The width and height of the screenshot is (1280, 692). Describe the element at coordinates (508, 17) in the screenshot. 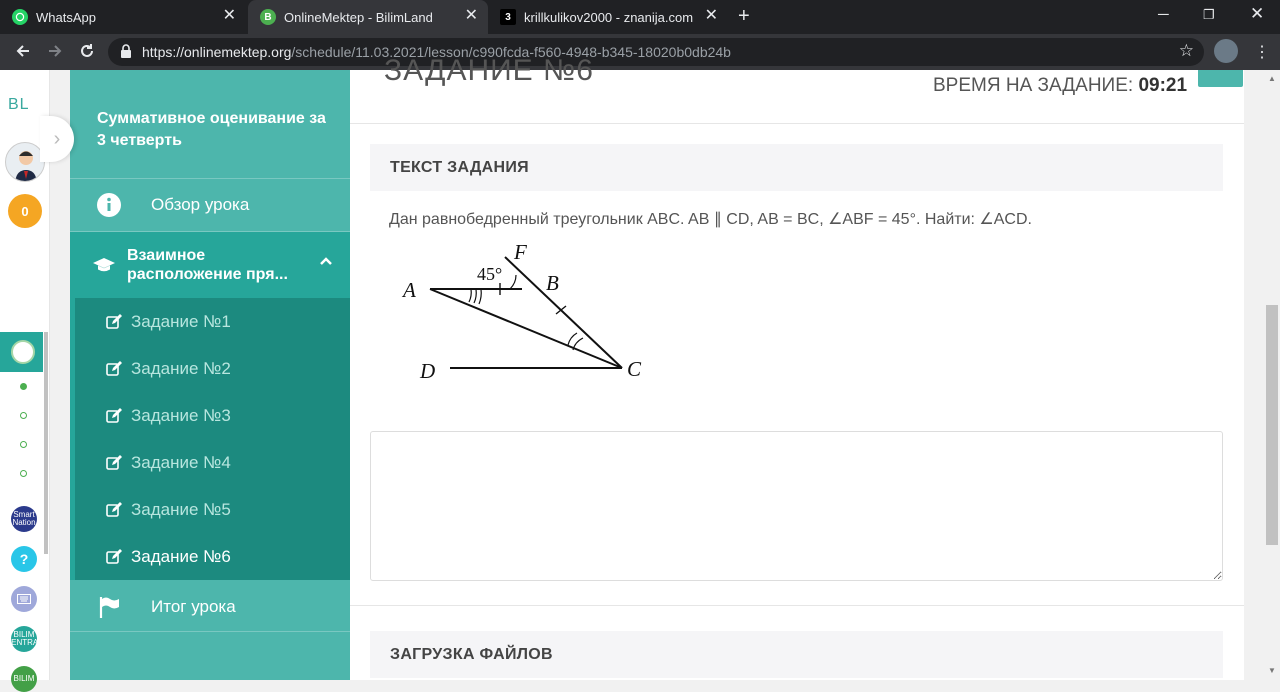

I see `znanija-icon: 3` at that location.